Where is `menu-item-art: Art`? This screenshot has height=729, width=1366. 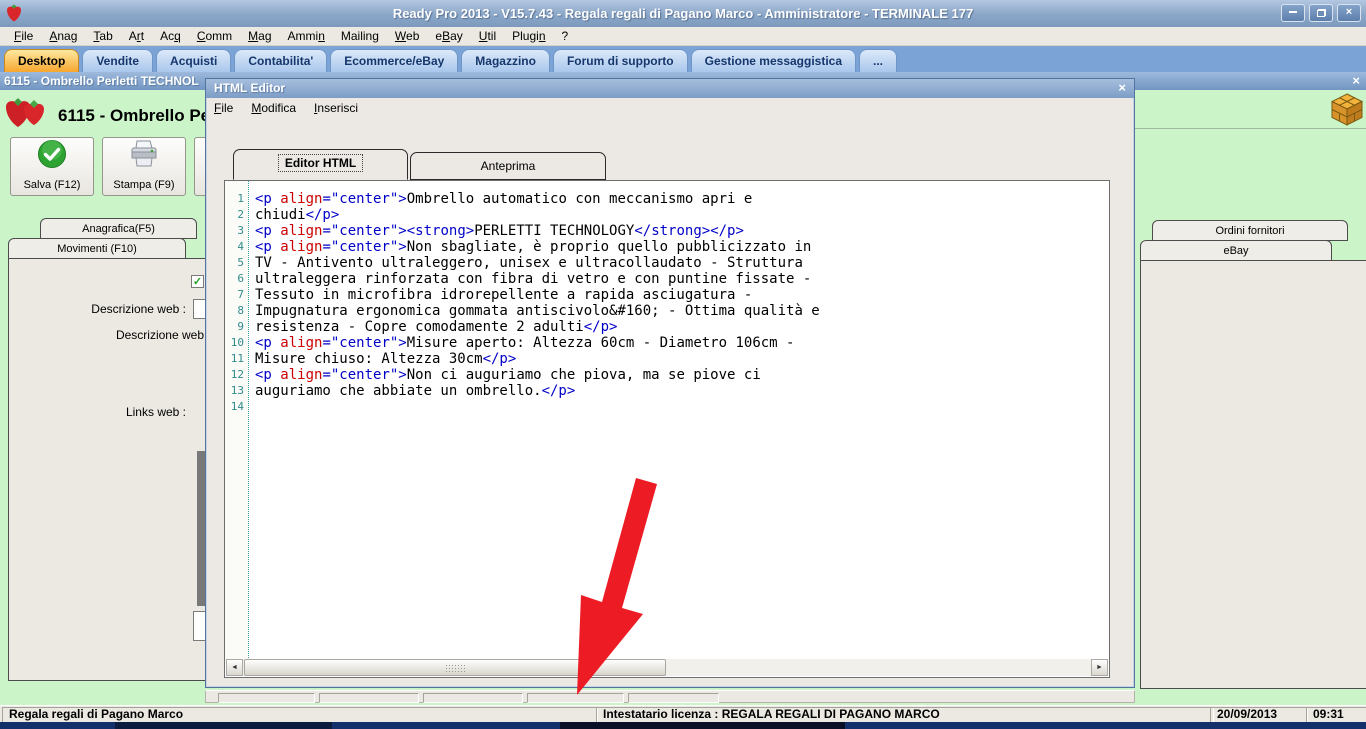
menu-item-art: Art is located at coordinates (136, 36).